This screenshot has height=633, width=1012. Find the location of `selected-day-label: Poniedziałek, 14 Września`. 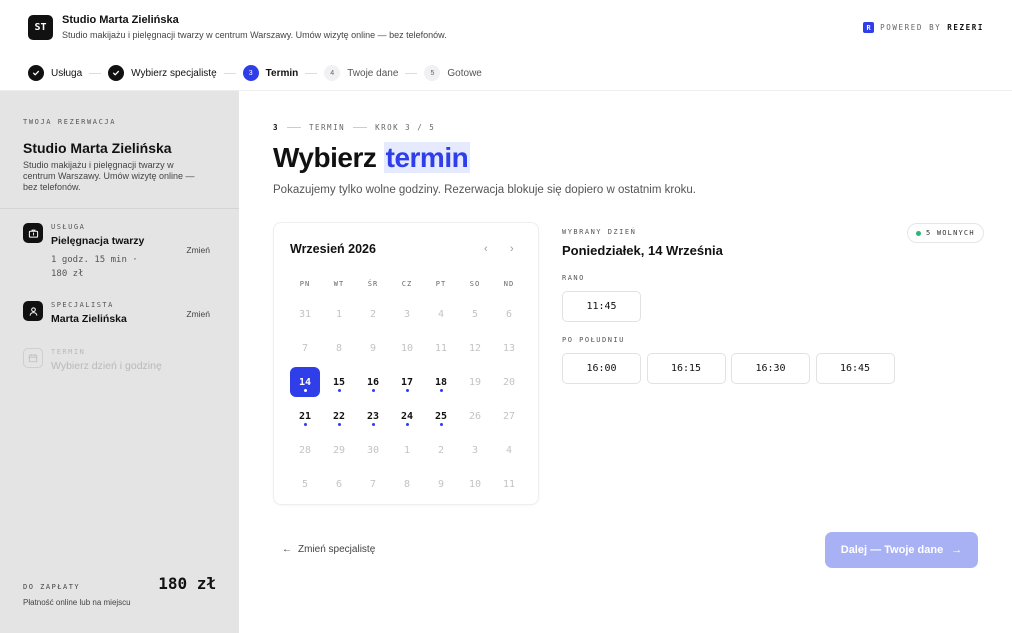

selected-day-label: Poniedziałek, 14 Września is located at coordinates (642, 250).